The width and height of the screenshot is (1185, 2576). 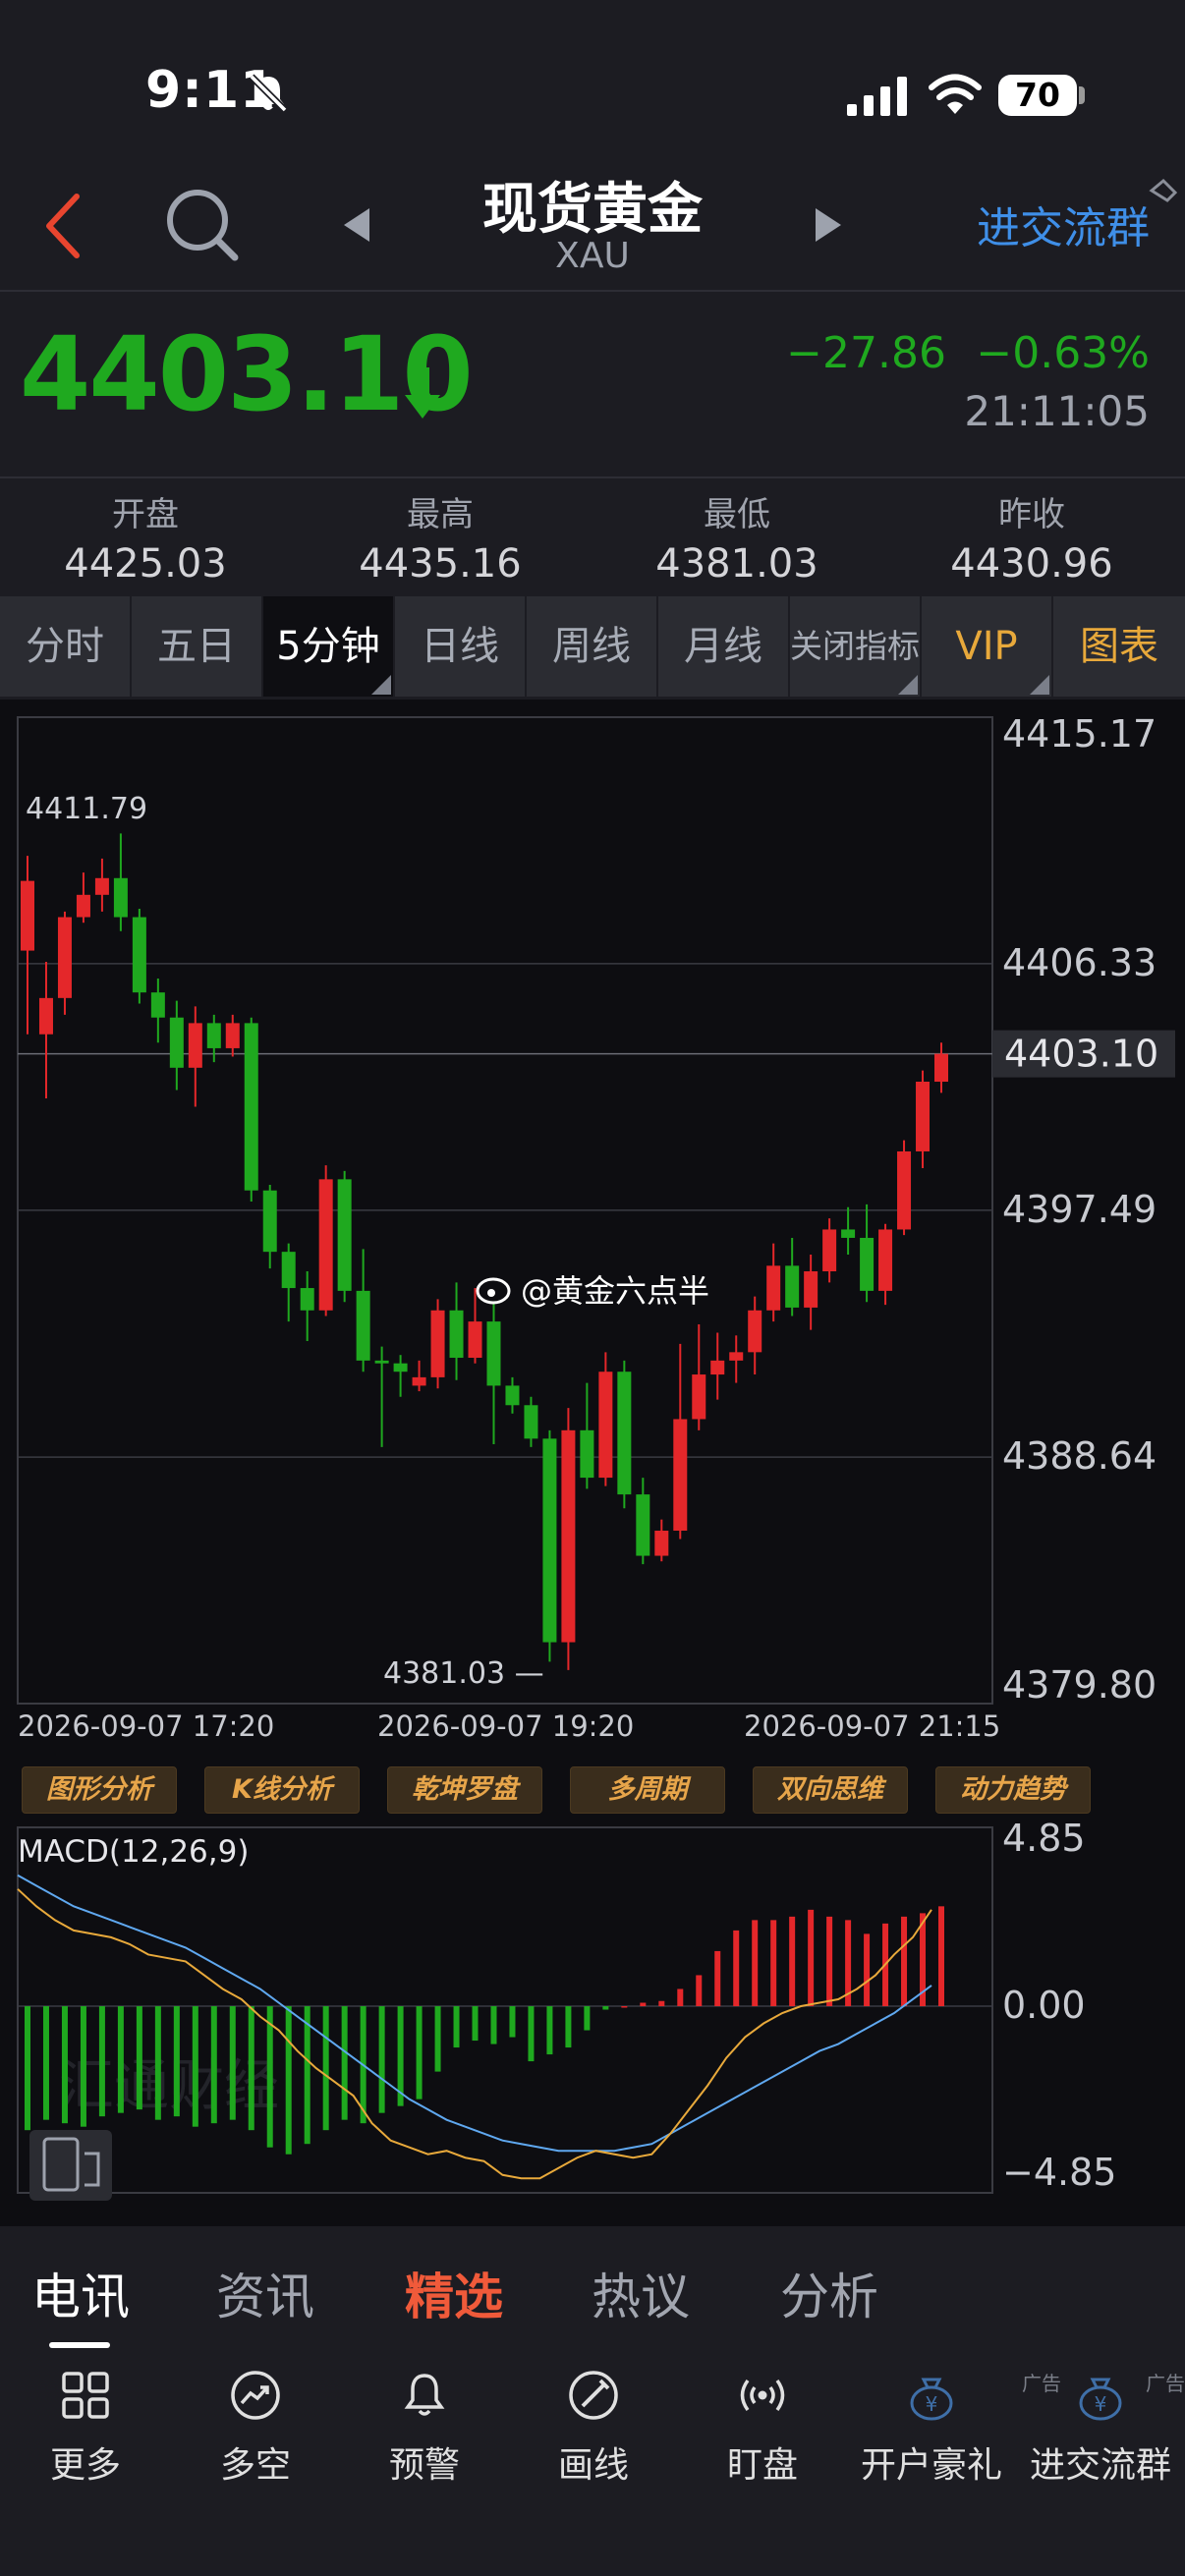 What do you see at coordinates (931, 2465) in the screenshot?
I see `toolbar-label: 开户豪礼` at bounding box center [931, 2465].